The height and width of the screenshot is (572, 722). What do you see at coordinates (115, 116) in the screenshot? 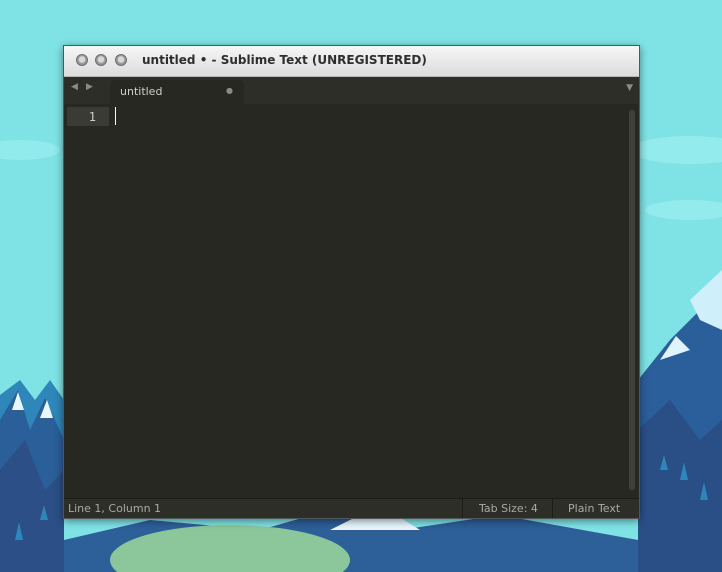
I see `text-cursor` at bounding box center [115, 116].